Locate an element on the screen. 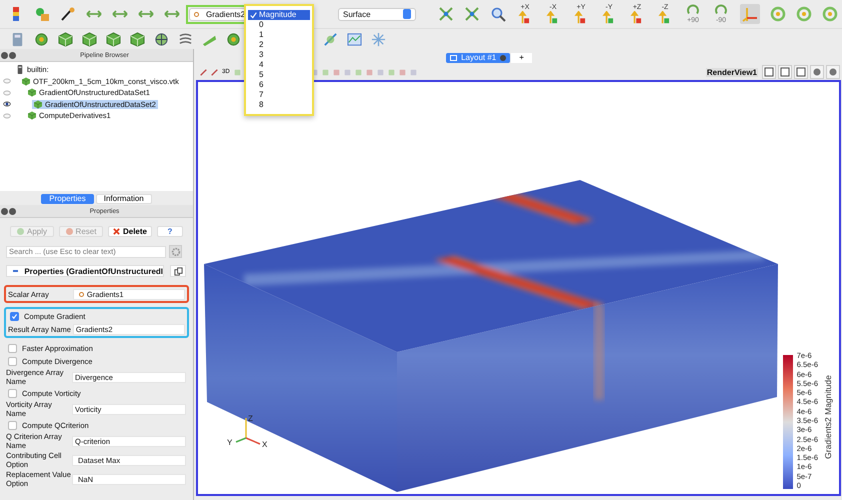 Image resolution: width=842 pixels, height=500 pixels. settings-button is located at coordinates (175, 251).